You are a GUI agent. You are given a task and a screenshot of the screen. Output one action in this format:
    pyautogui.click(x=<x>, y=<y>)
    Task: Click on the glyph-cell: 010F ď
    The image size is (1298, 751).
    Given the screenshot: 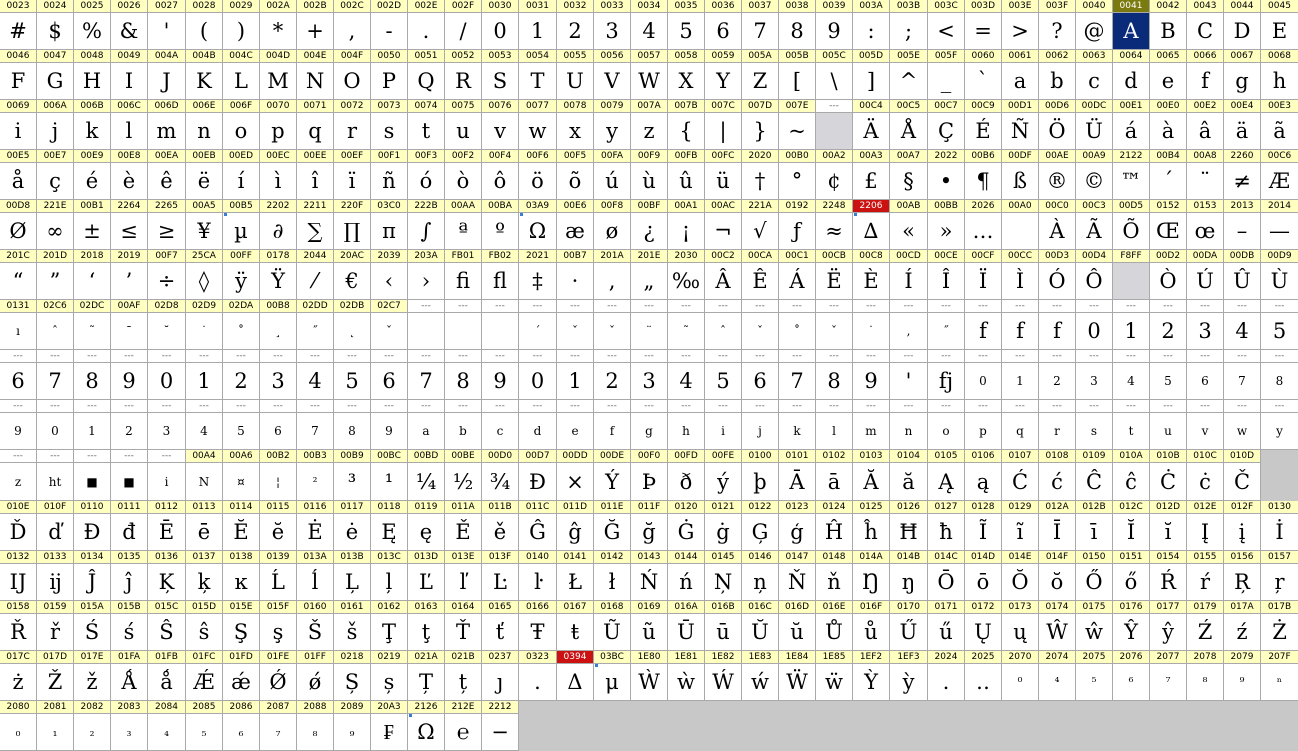 What is the action you would take?
    pyautogui.click(x=55, y=526)
    